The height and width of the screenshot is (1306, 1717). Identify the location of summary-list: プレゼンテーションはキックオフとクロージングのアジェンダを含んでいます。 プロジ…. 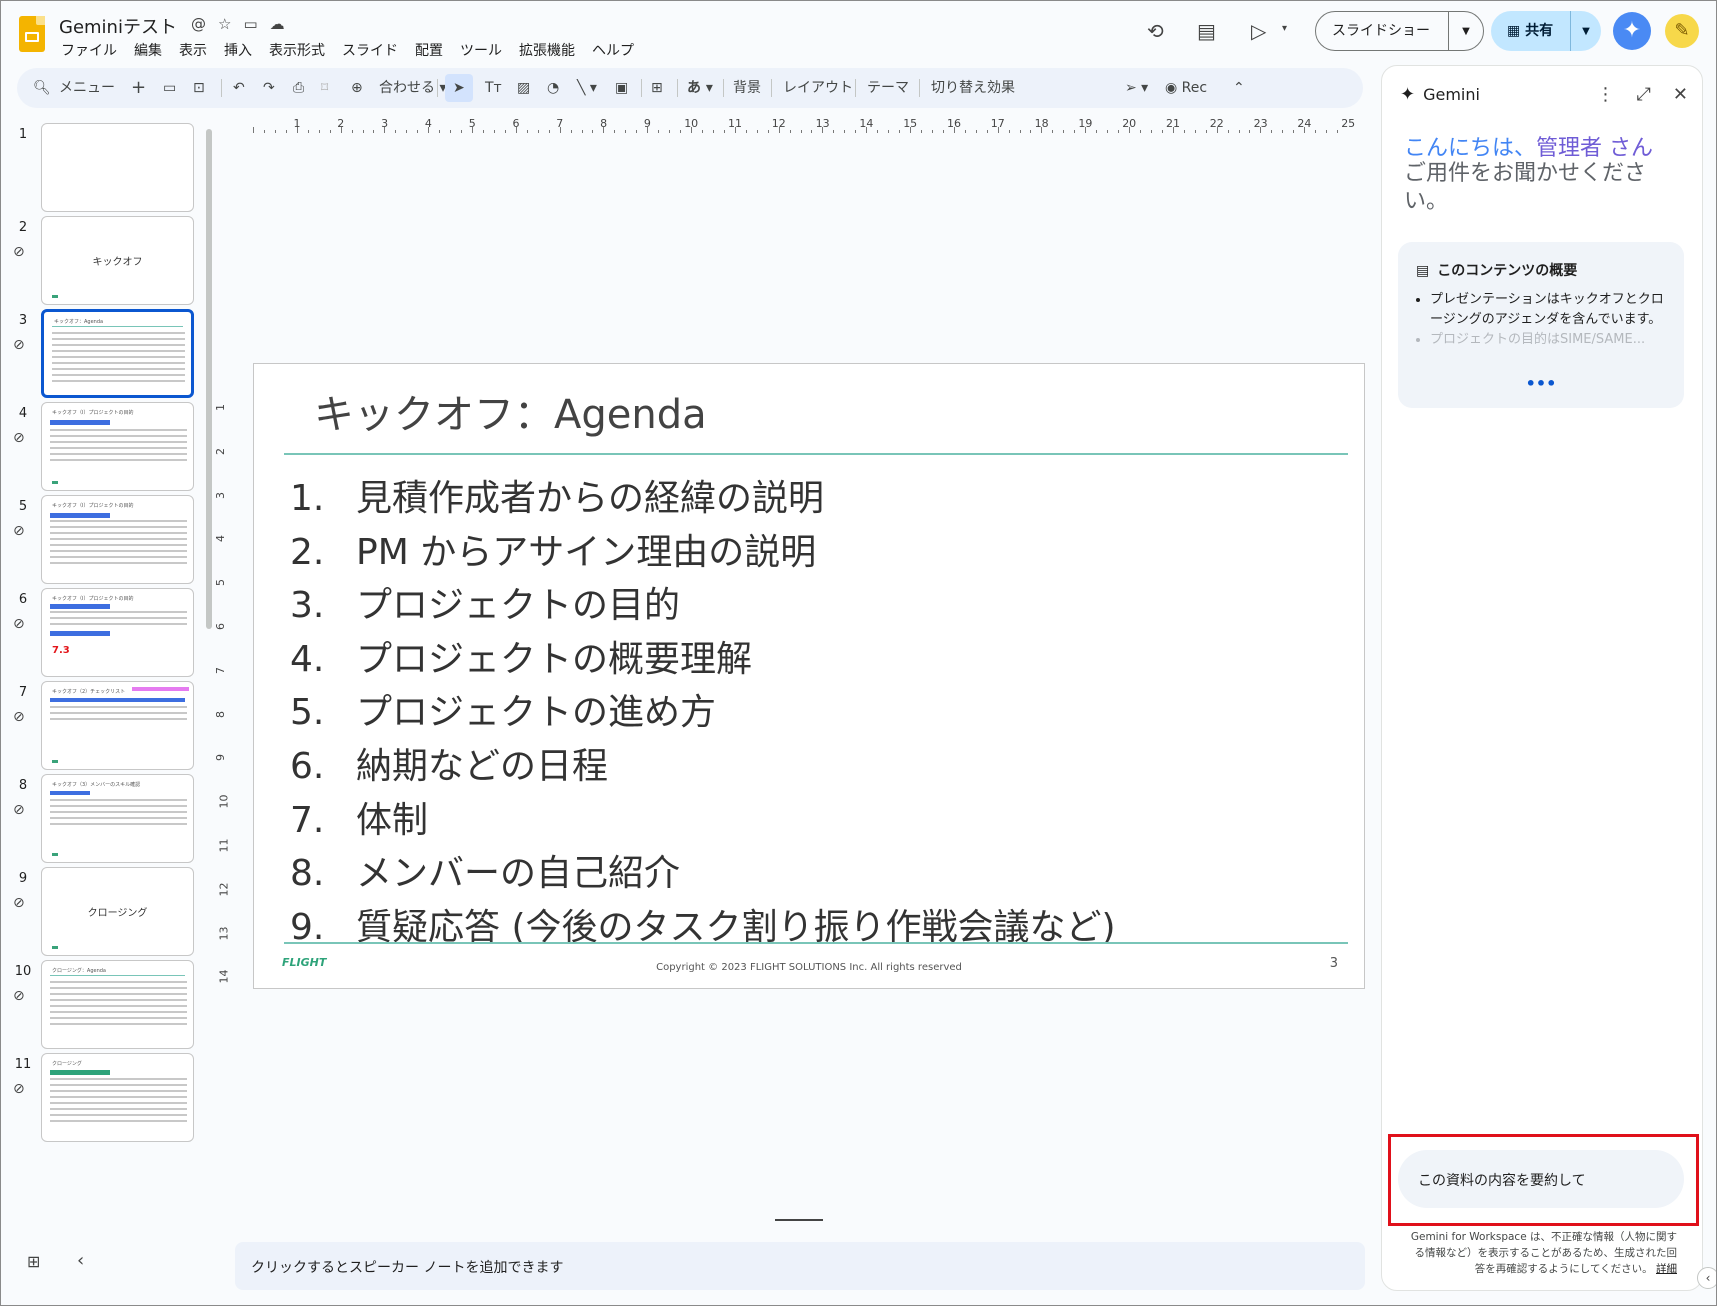
(1553, 320).